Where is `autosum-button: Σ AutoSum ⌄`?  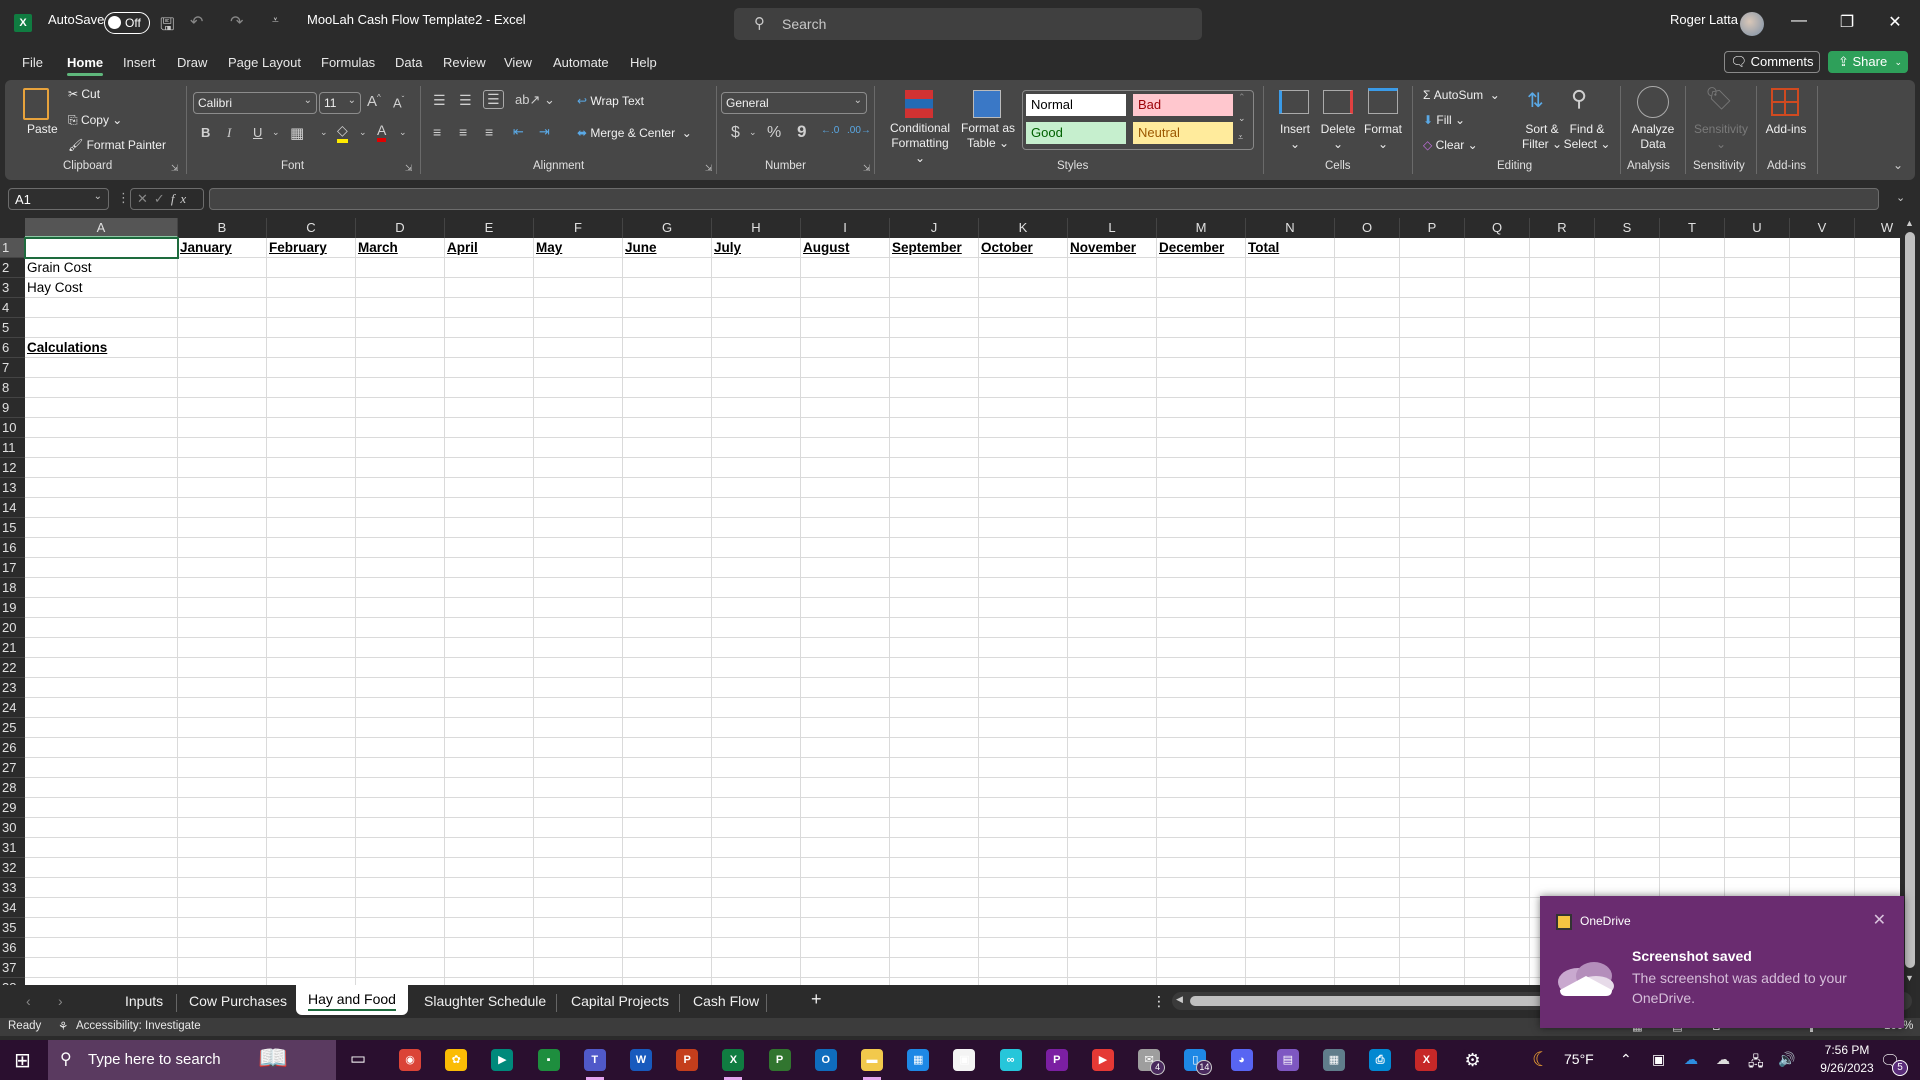
autosum-button: Σ AutoSum ⌄ is located at coordinates (1461, 95).